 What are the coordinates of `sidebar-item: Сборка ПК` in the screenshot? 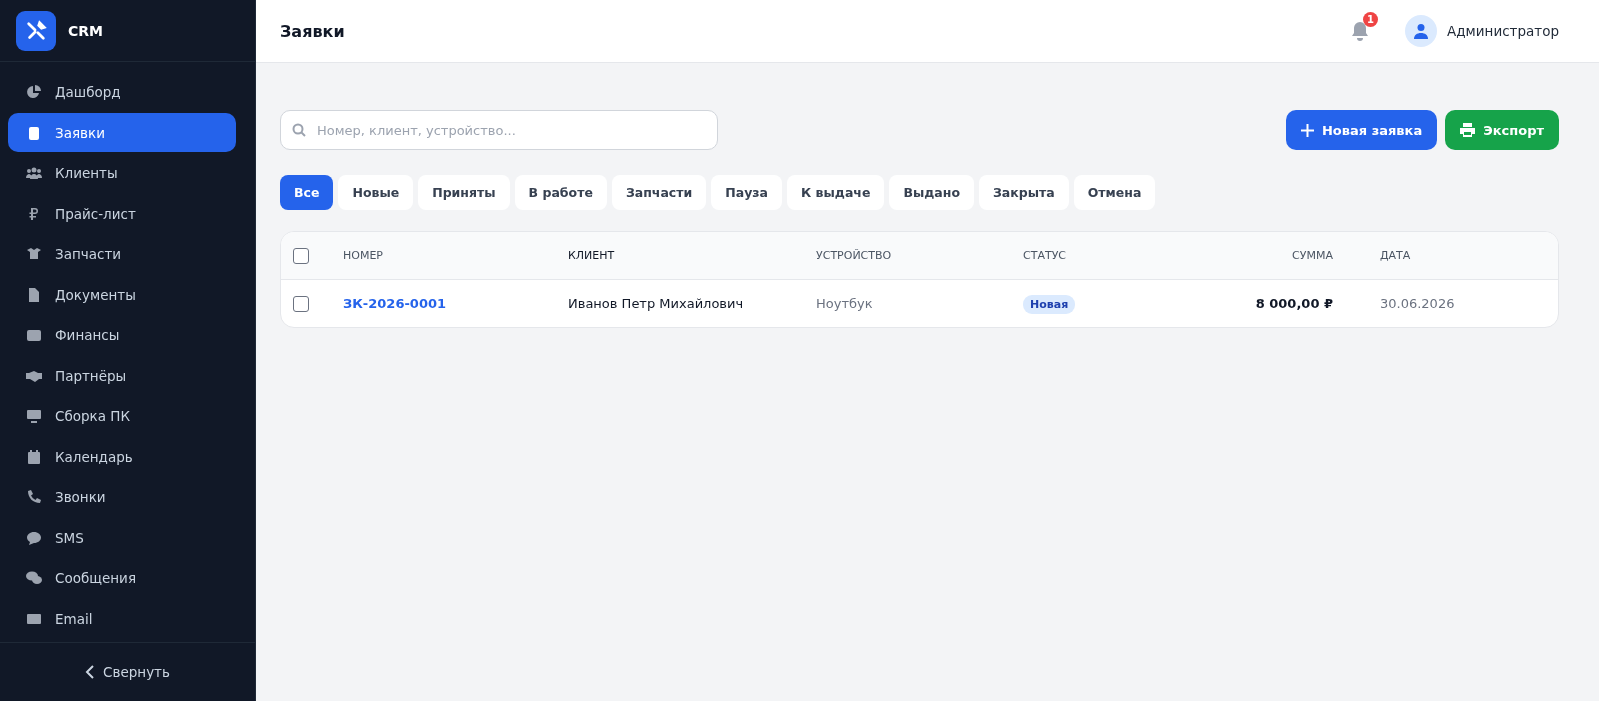 It's located at (122, 416).